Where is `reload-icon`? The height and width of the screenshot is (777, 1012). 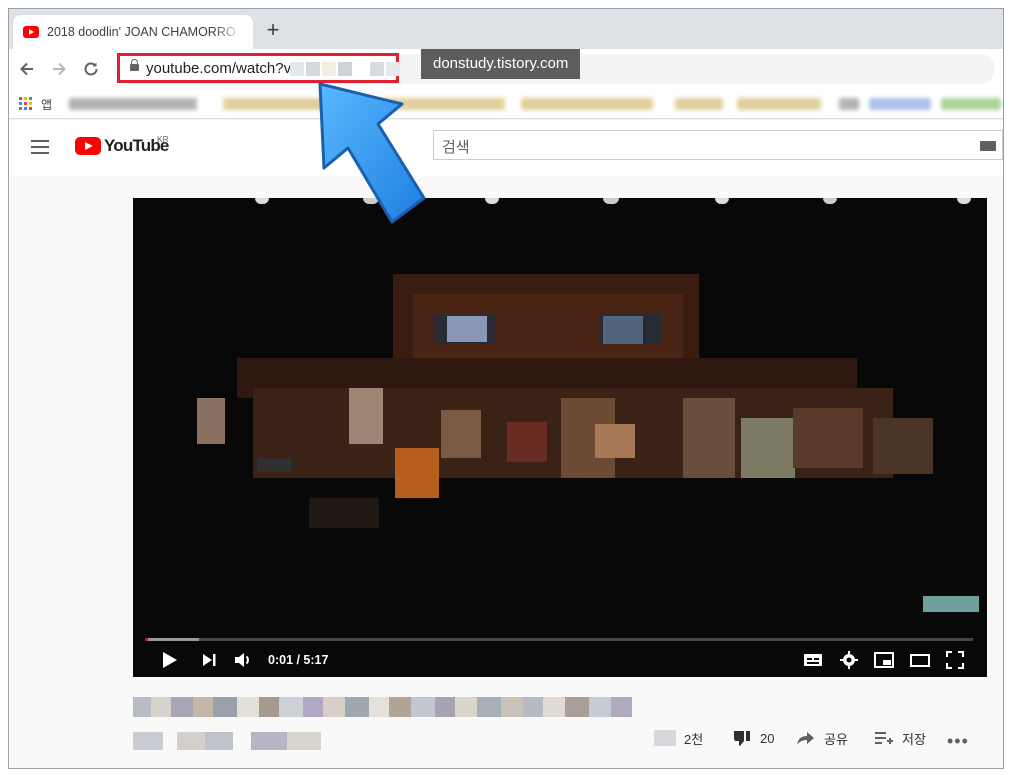
reload-icon is located at coordinates (91, 69).